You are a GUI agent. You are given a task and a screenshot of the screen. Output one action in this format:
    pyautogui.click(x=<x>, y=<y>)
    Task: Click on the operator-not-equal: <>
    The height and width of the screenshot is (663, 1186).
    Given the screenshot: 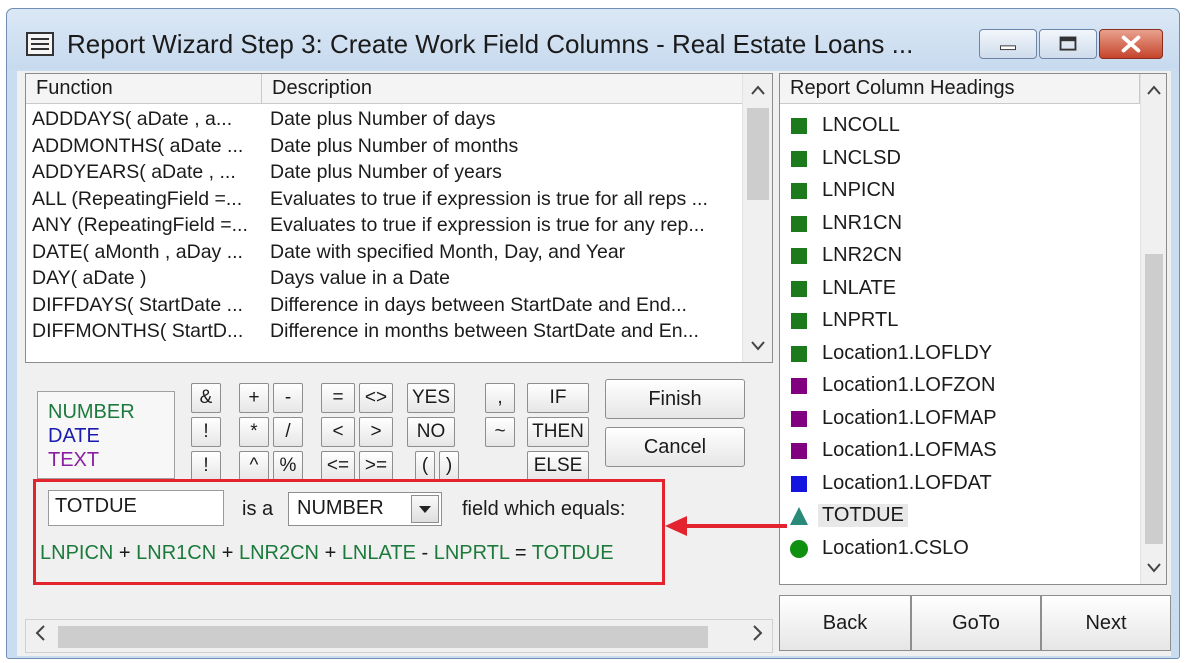 What is the action you would take?
    pyautogui.click(x=376, y=398)
    